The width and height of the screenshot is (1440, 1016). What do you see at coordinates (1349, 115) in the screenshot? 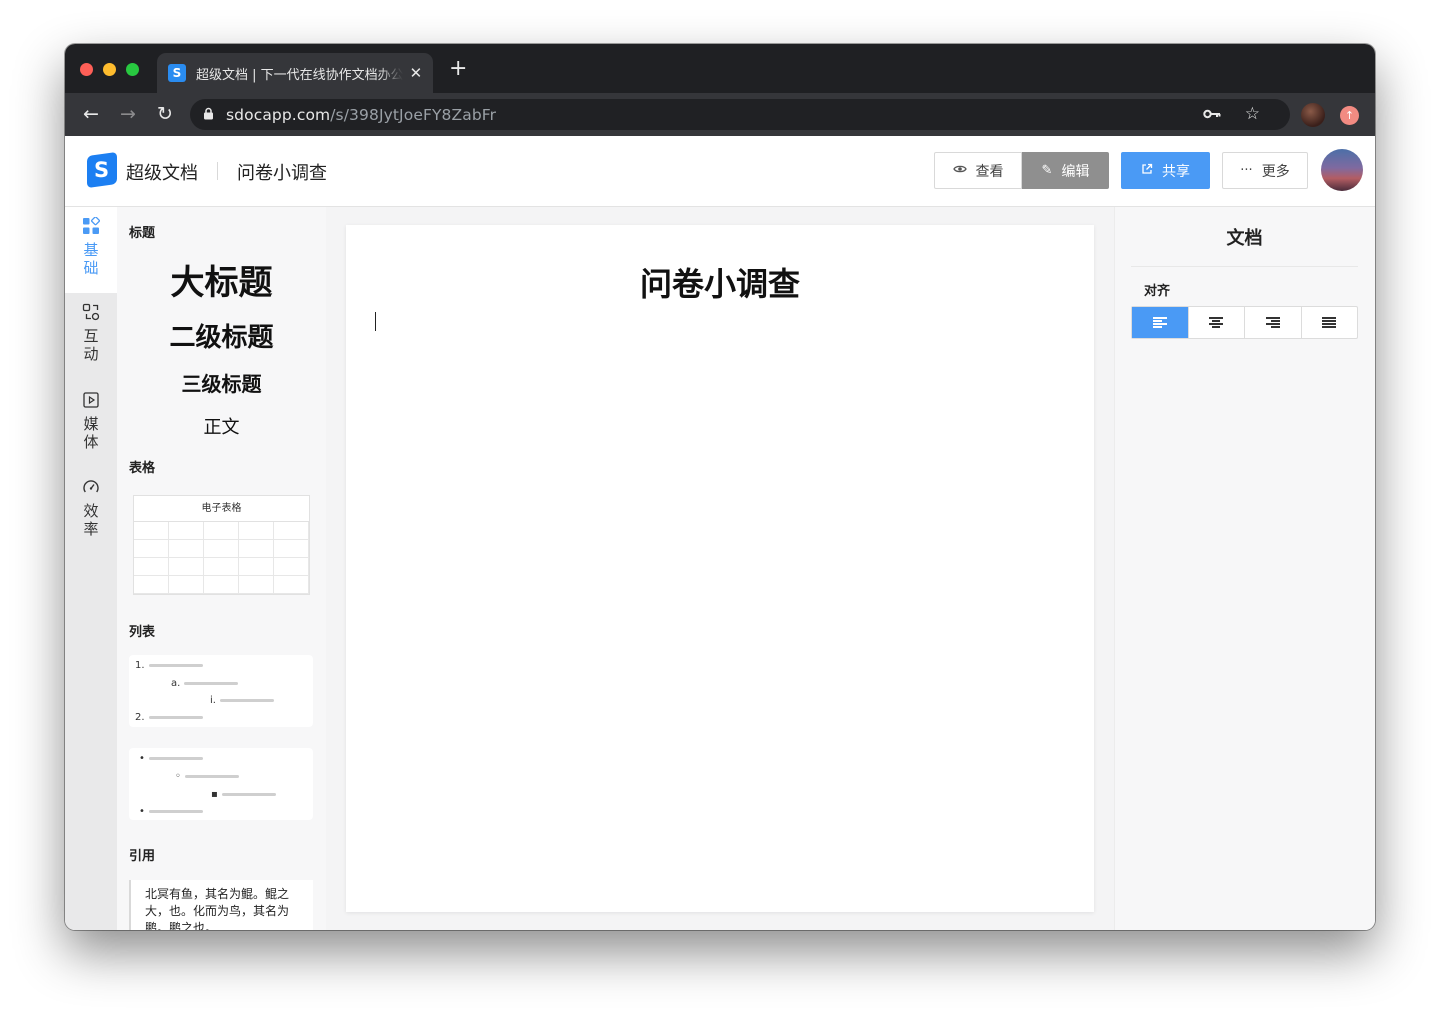
I see `update-icon: ↑` at bounding box center [1349, 115].